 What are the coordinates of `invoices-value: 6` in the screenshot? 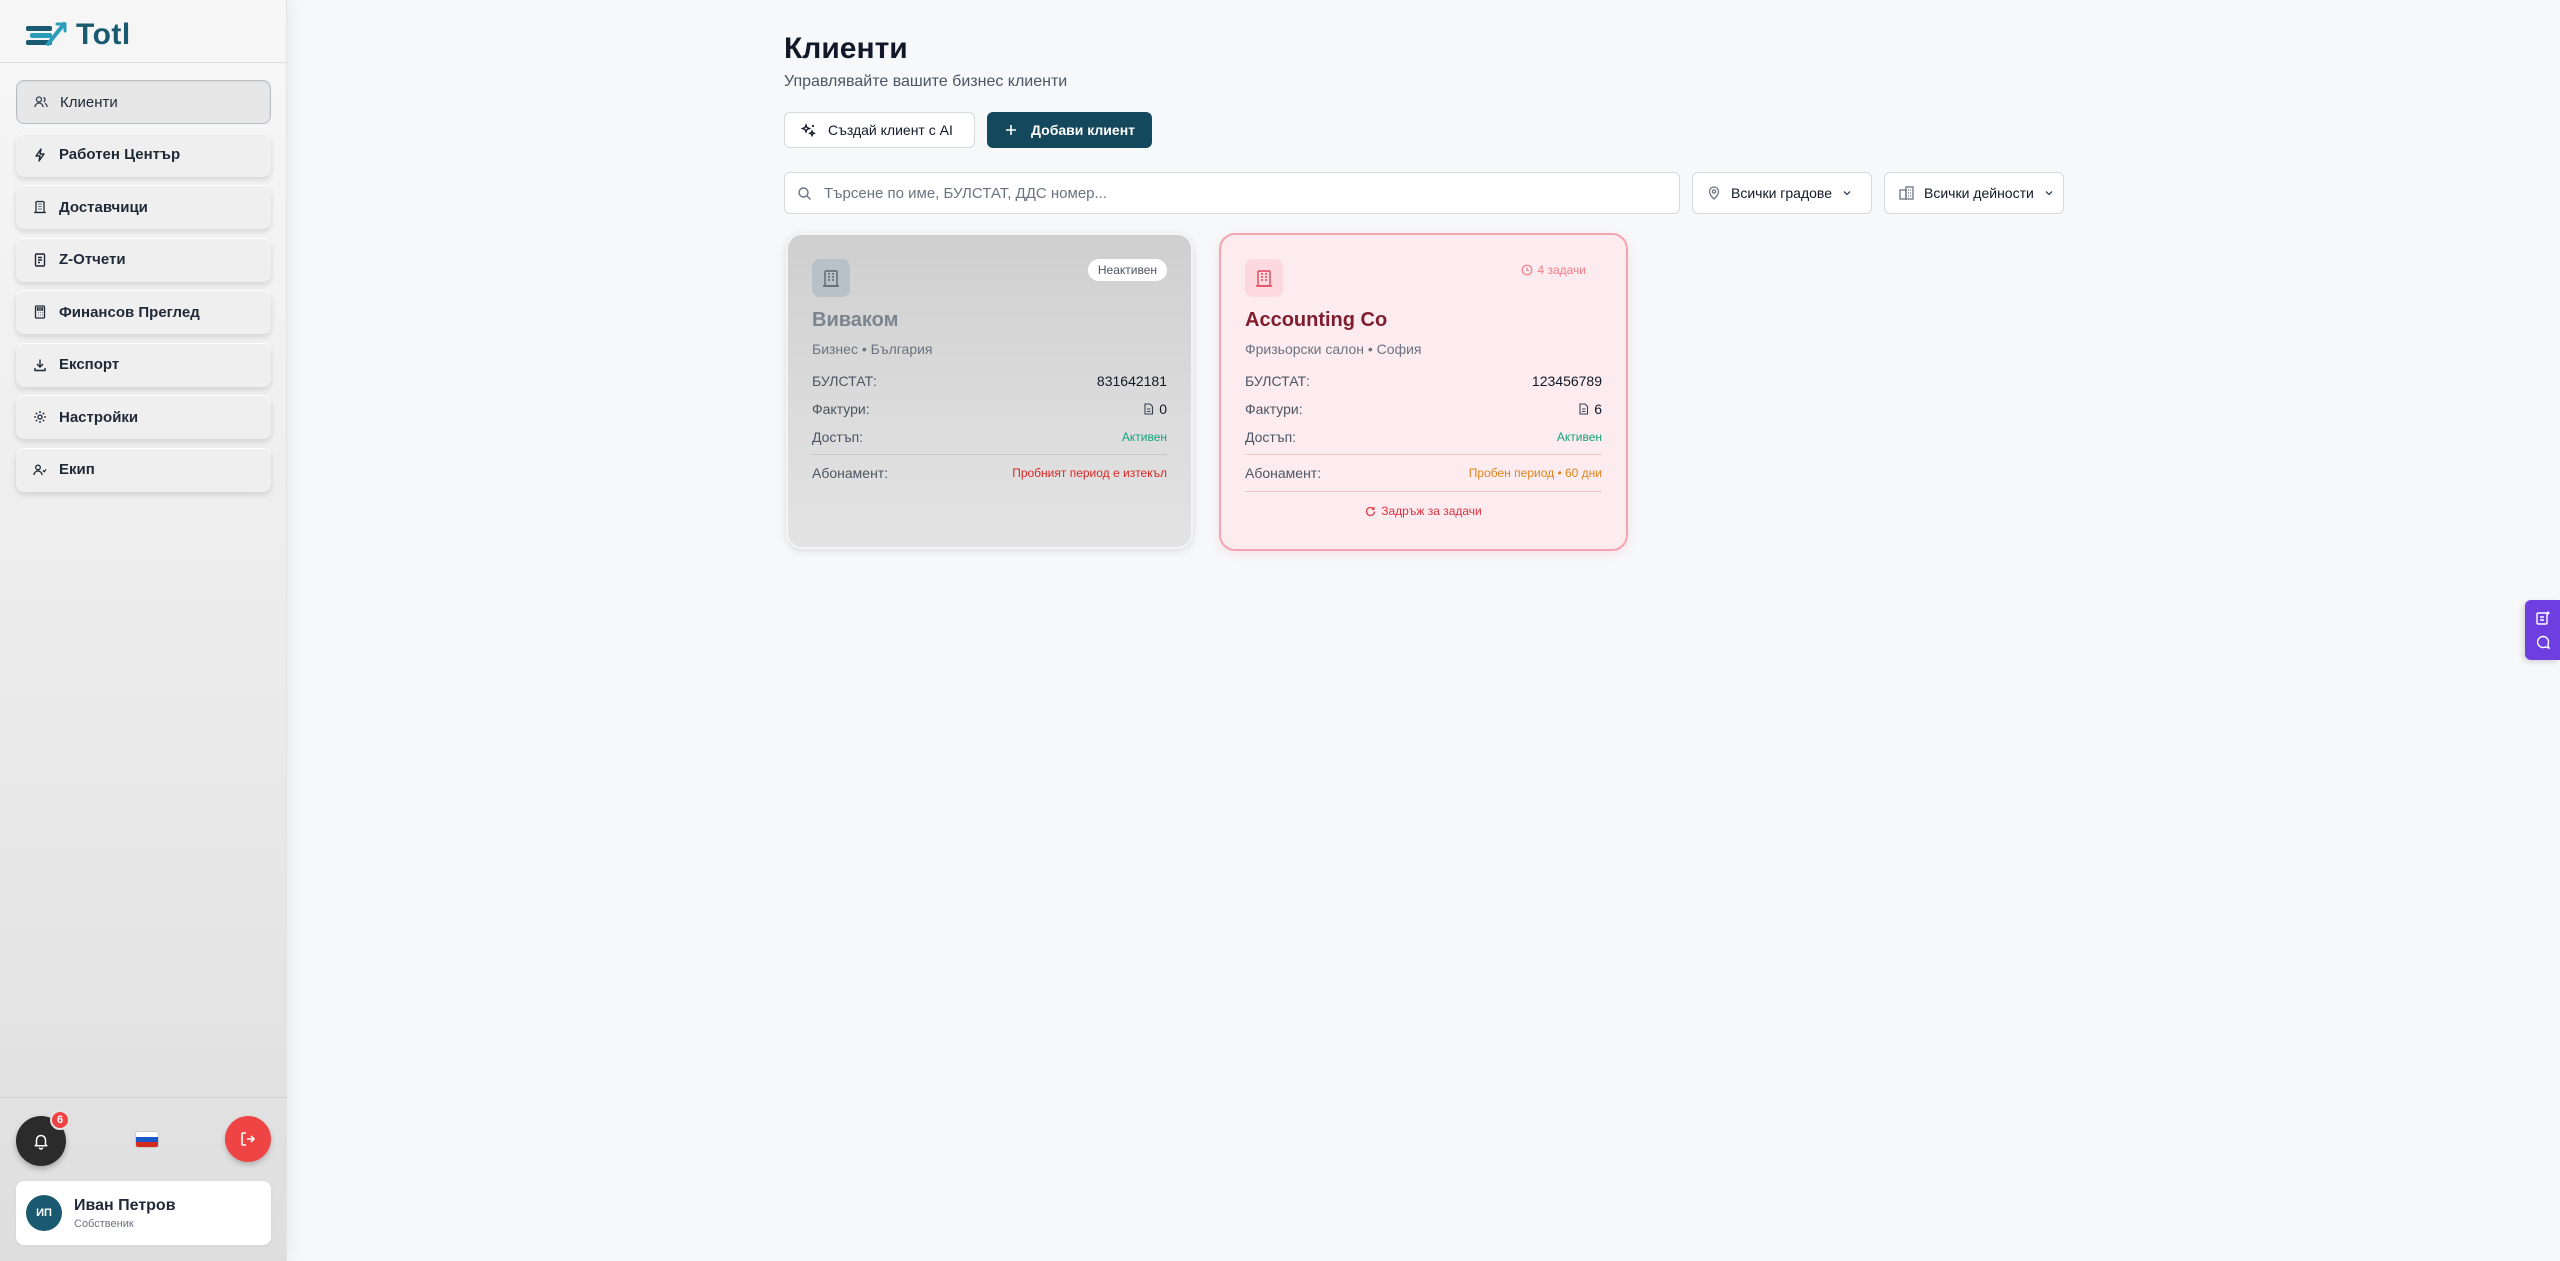 It's located at (1598, 409).